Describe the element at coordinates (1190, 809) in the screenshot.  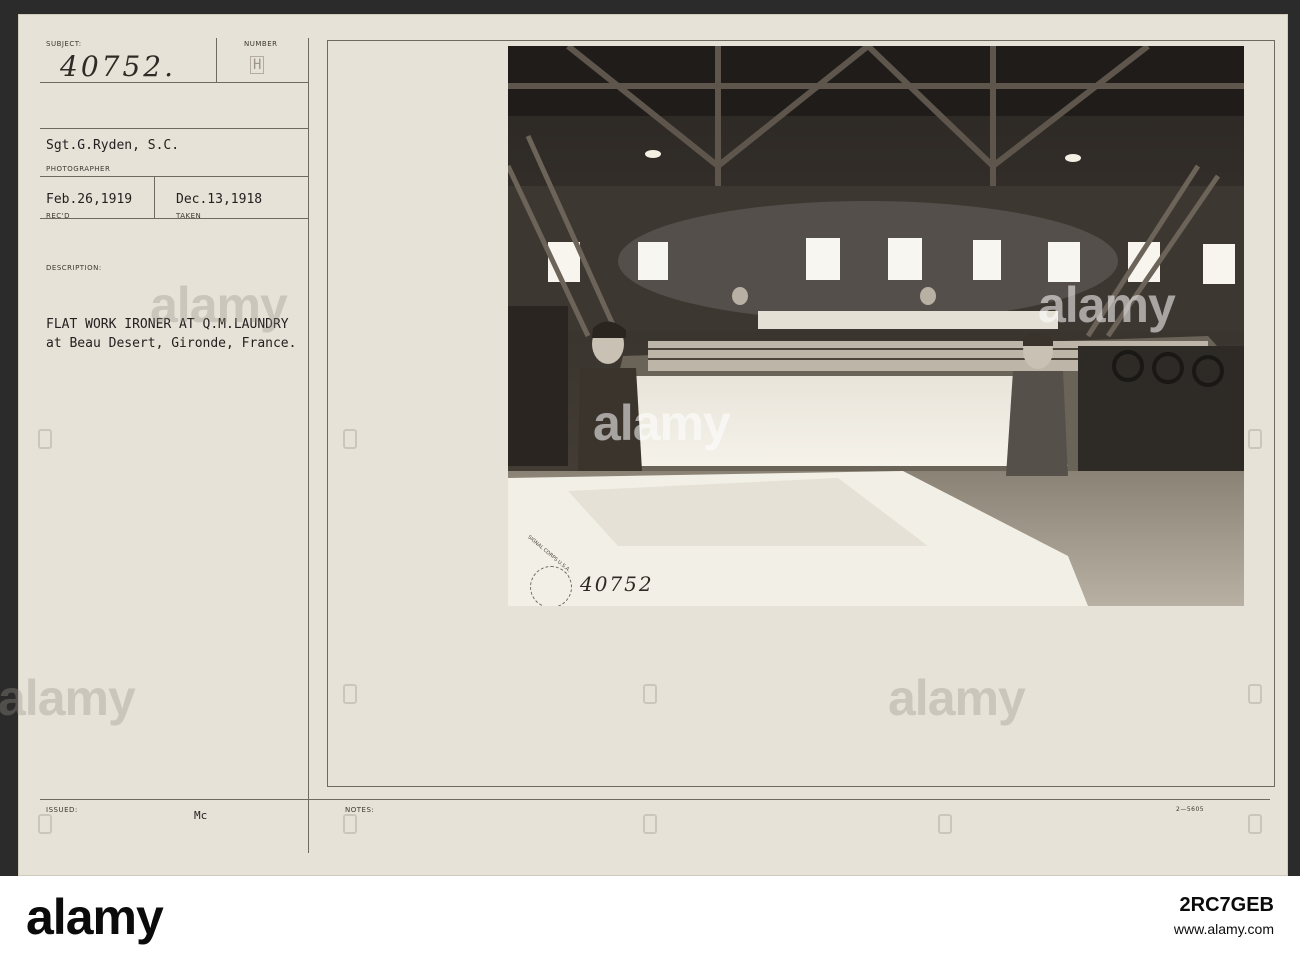
I see `form-number: 2—5605` at that location.